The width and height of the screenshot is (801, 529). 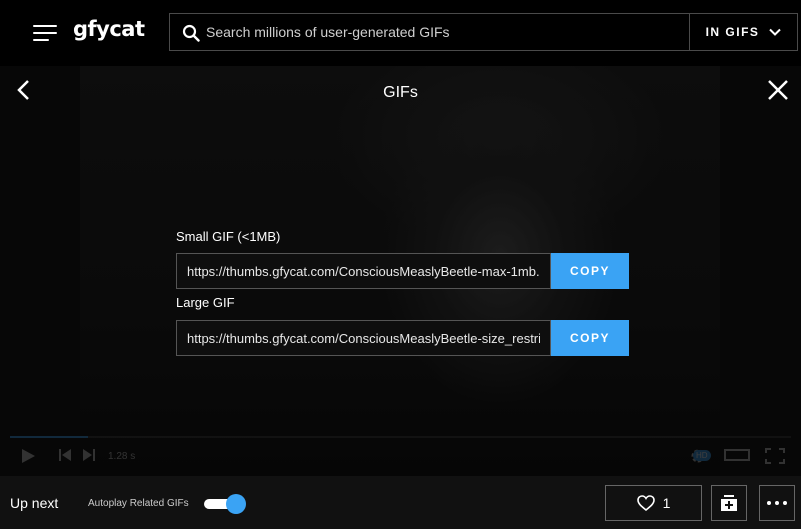 I want to click on gfycat-logo: gfycat, so click(x=109, y=29).